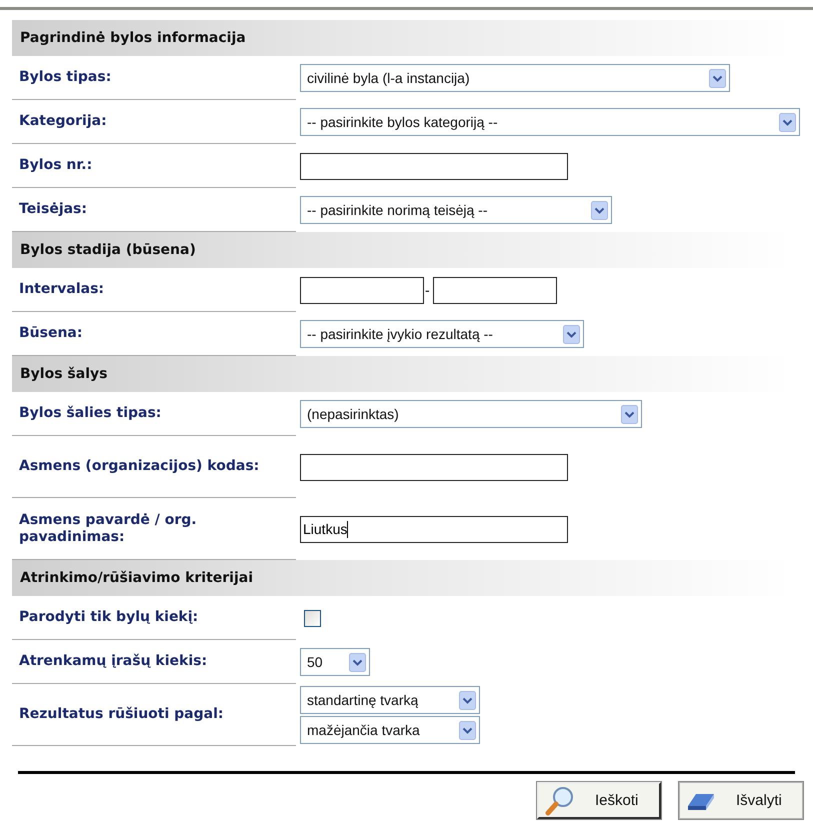 Image resolution: width=813 pixels, height=840 pixels. What do you see at coordinates (471, 414) in the screenshot?
I see `dropdown: (nepasirinktas)` at bounding box center [471, 414].